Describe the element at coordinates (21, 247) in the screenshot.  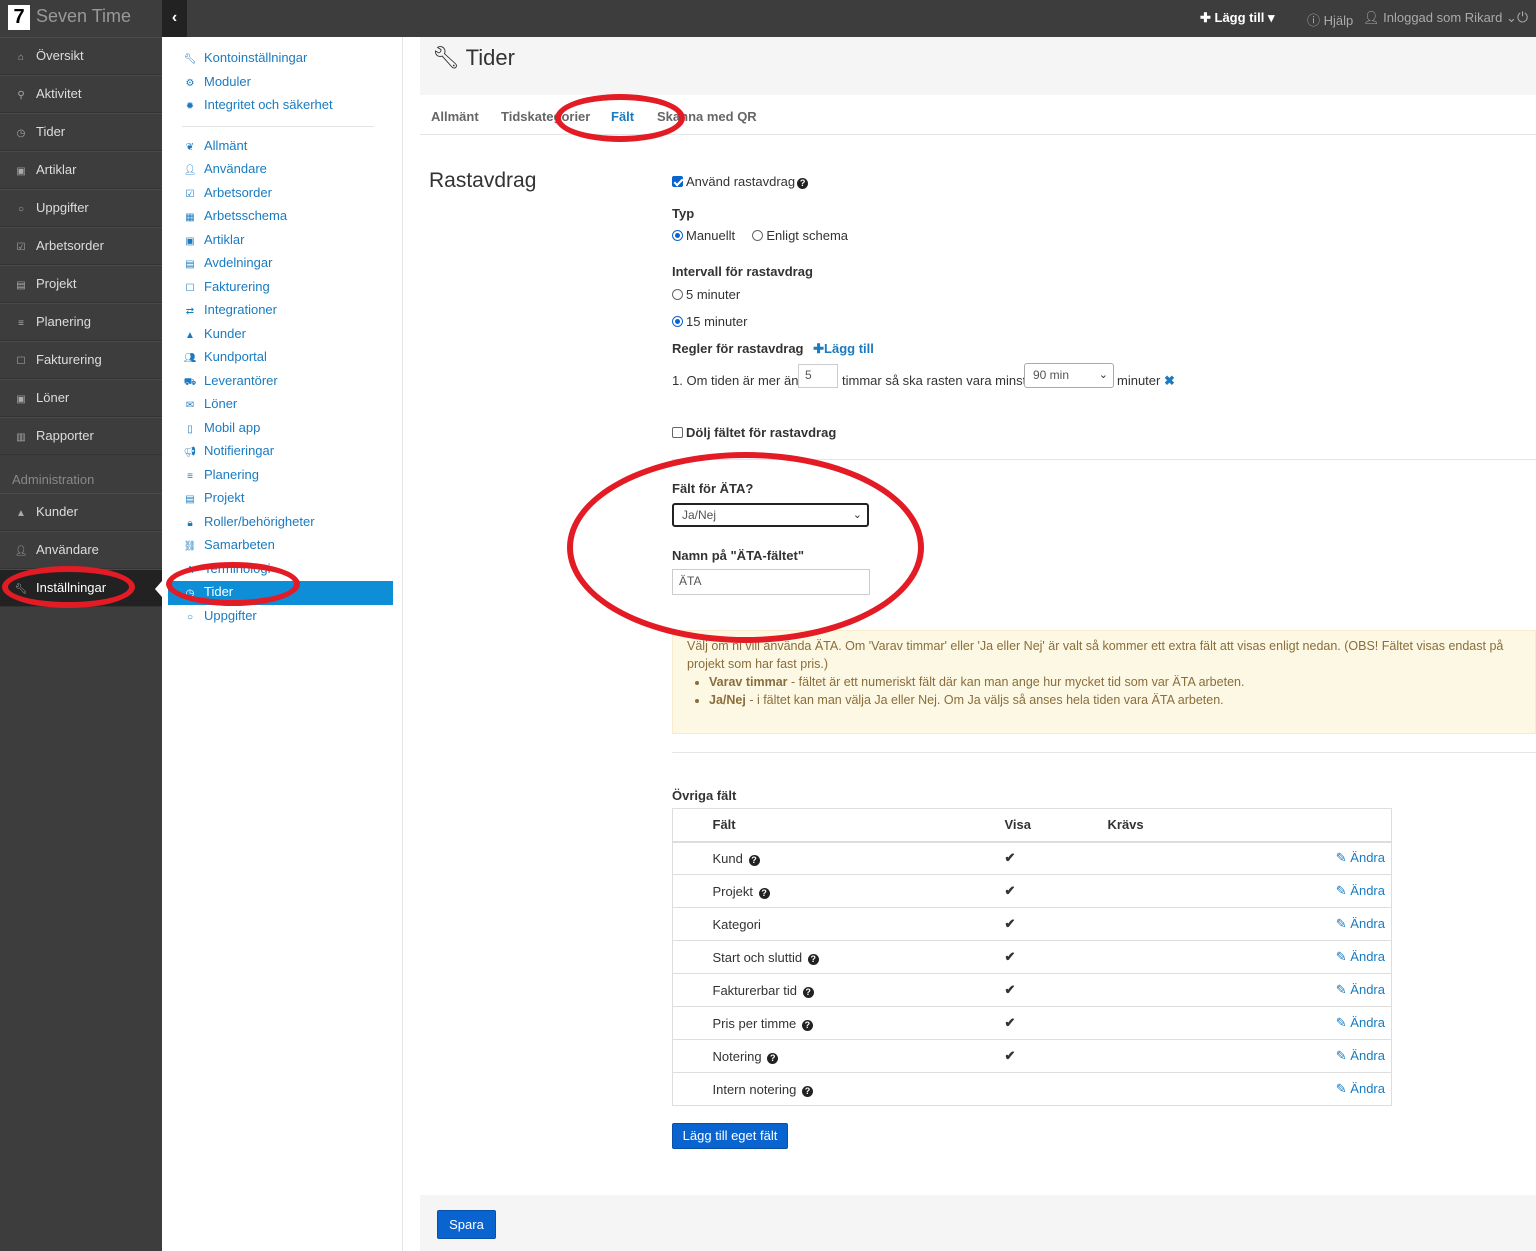
I see `nav-icon: ☑` at that location.